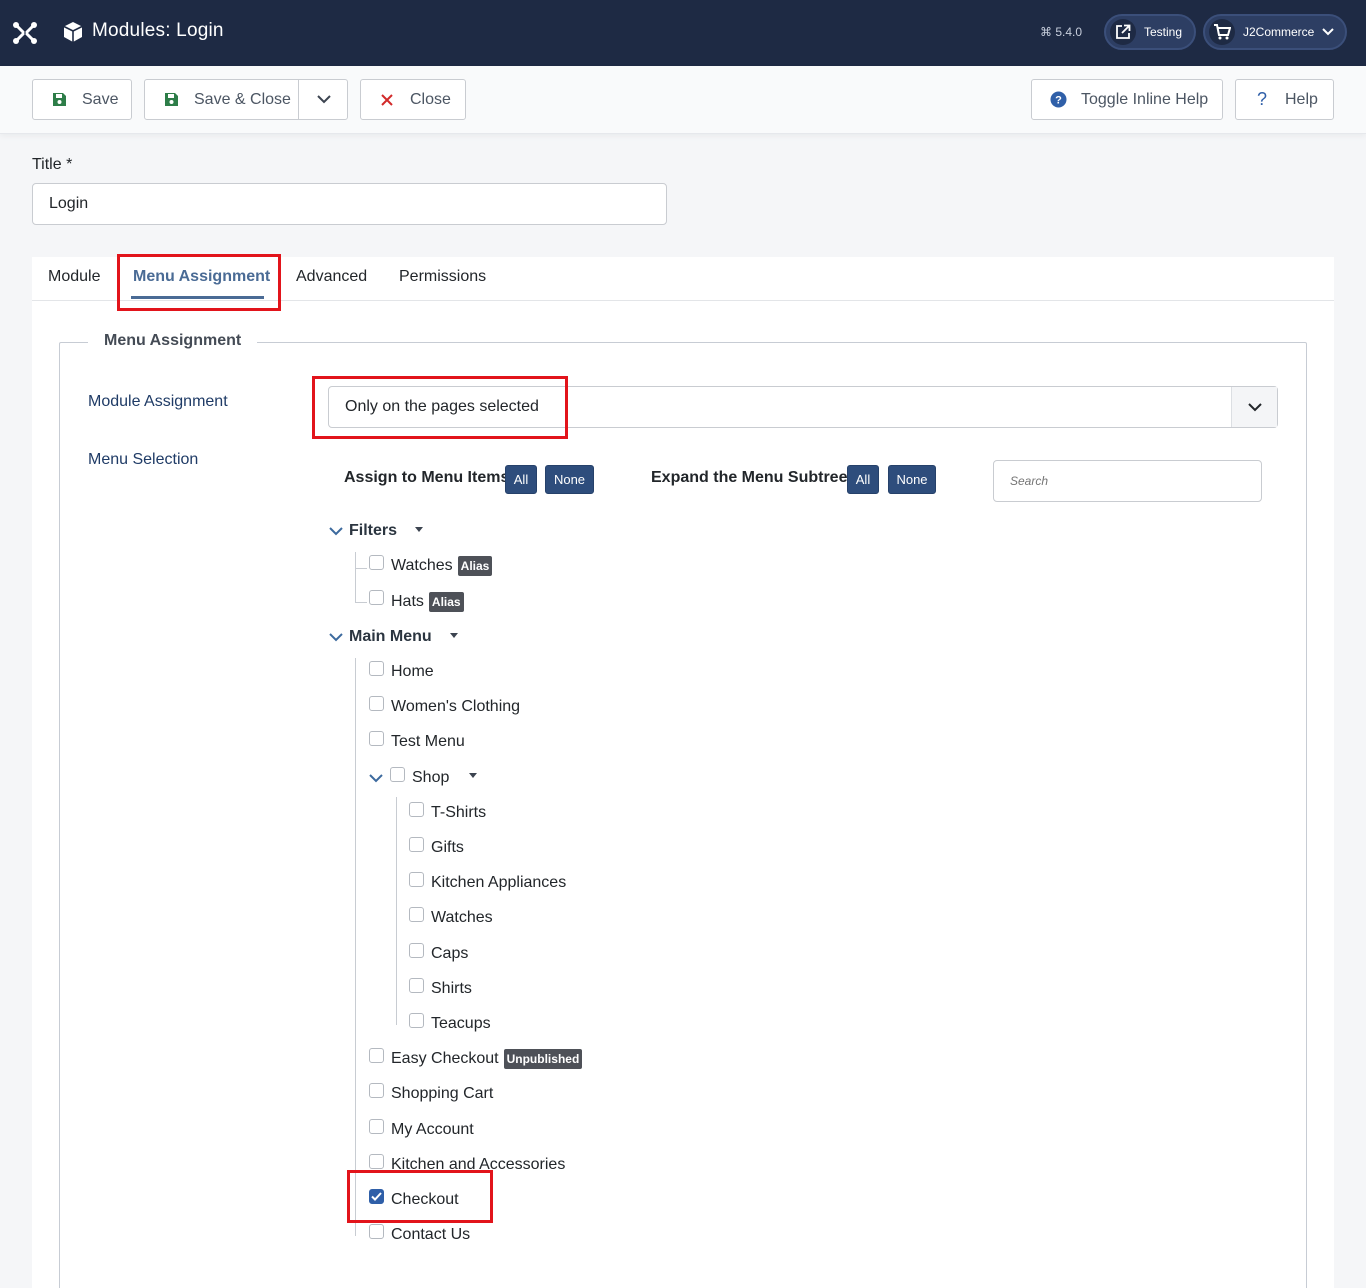 Image resolution: width=1366 pixels, height=1288 pixels. I want to click on version-label: ⌘ 5.4.0, so click(1061, 32).